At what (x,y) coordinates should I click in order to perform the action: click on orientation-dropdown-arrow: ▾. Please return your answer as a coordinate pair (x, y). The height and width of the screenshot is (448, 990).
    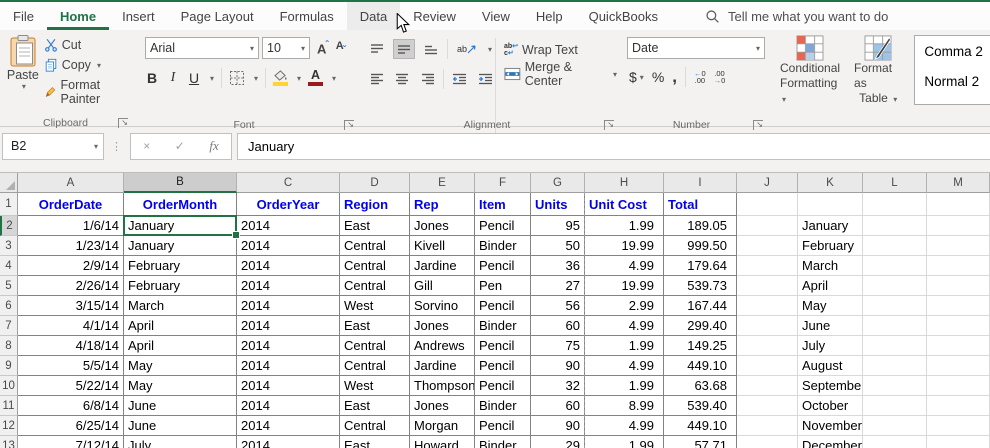
    Looking at the image, I should click on (490, 49).